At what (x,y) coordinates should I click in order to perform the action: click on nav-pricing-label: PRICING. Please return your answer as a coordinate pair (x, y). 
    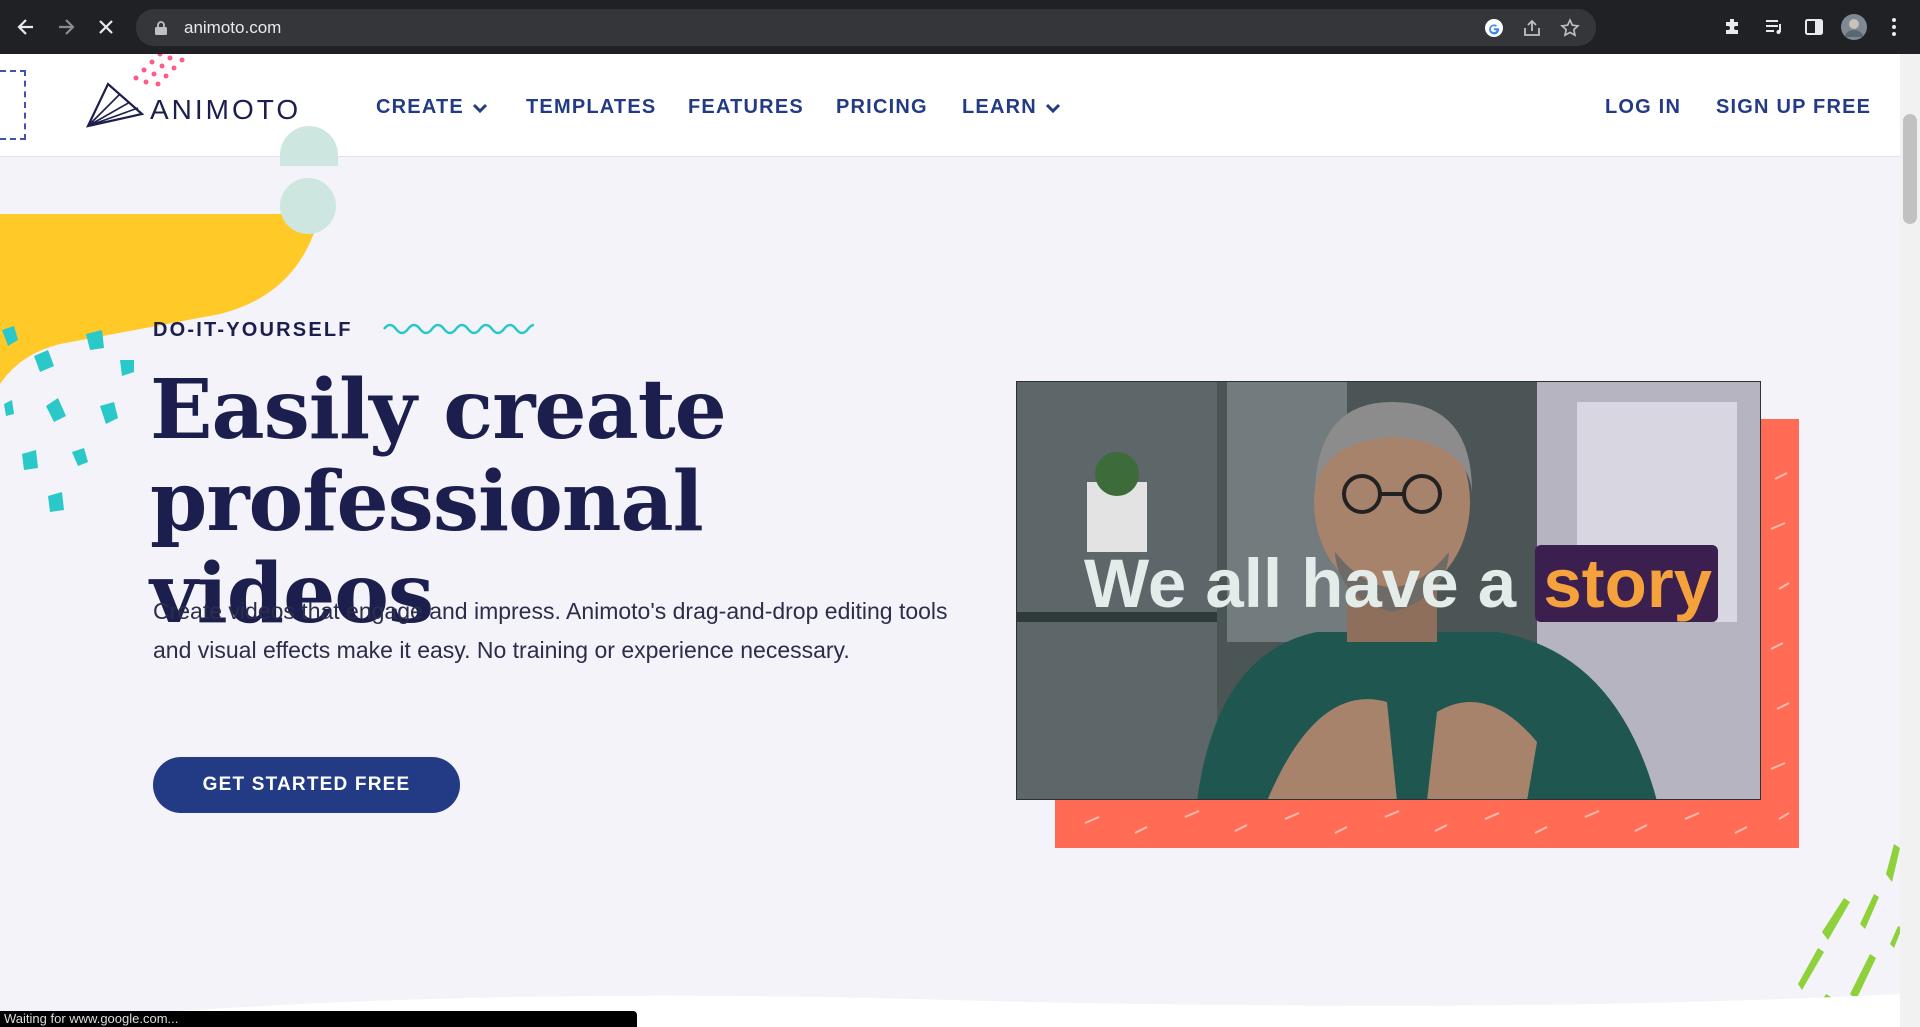
    Looking at the image, I should click on (882, 107).